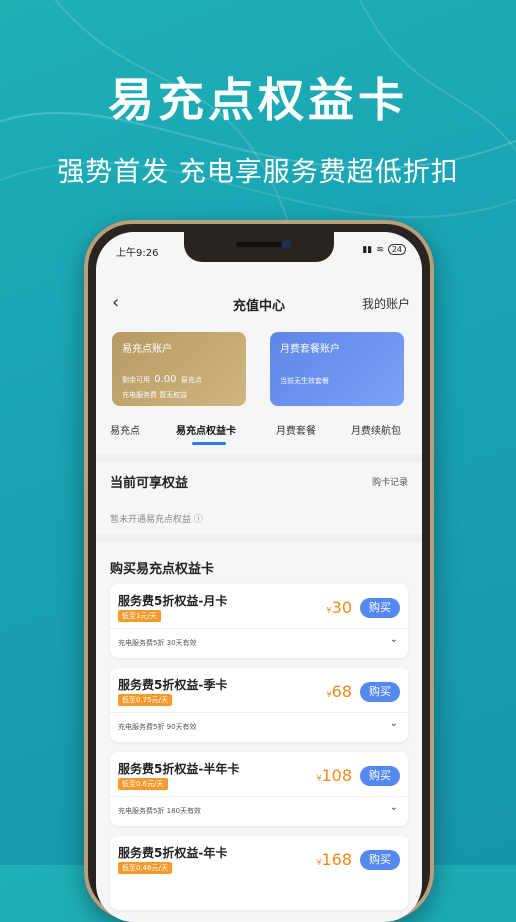 The height and width of the screenshot is (922, 516). Describe the element at coordinates (259, 621) in the screenshot. I see `product-card: 服务费5折权益-月卡 低至1元/天 ¥30 购买 充电服务费5折 30天有效 ⌄` at that location.